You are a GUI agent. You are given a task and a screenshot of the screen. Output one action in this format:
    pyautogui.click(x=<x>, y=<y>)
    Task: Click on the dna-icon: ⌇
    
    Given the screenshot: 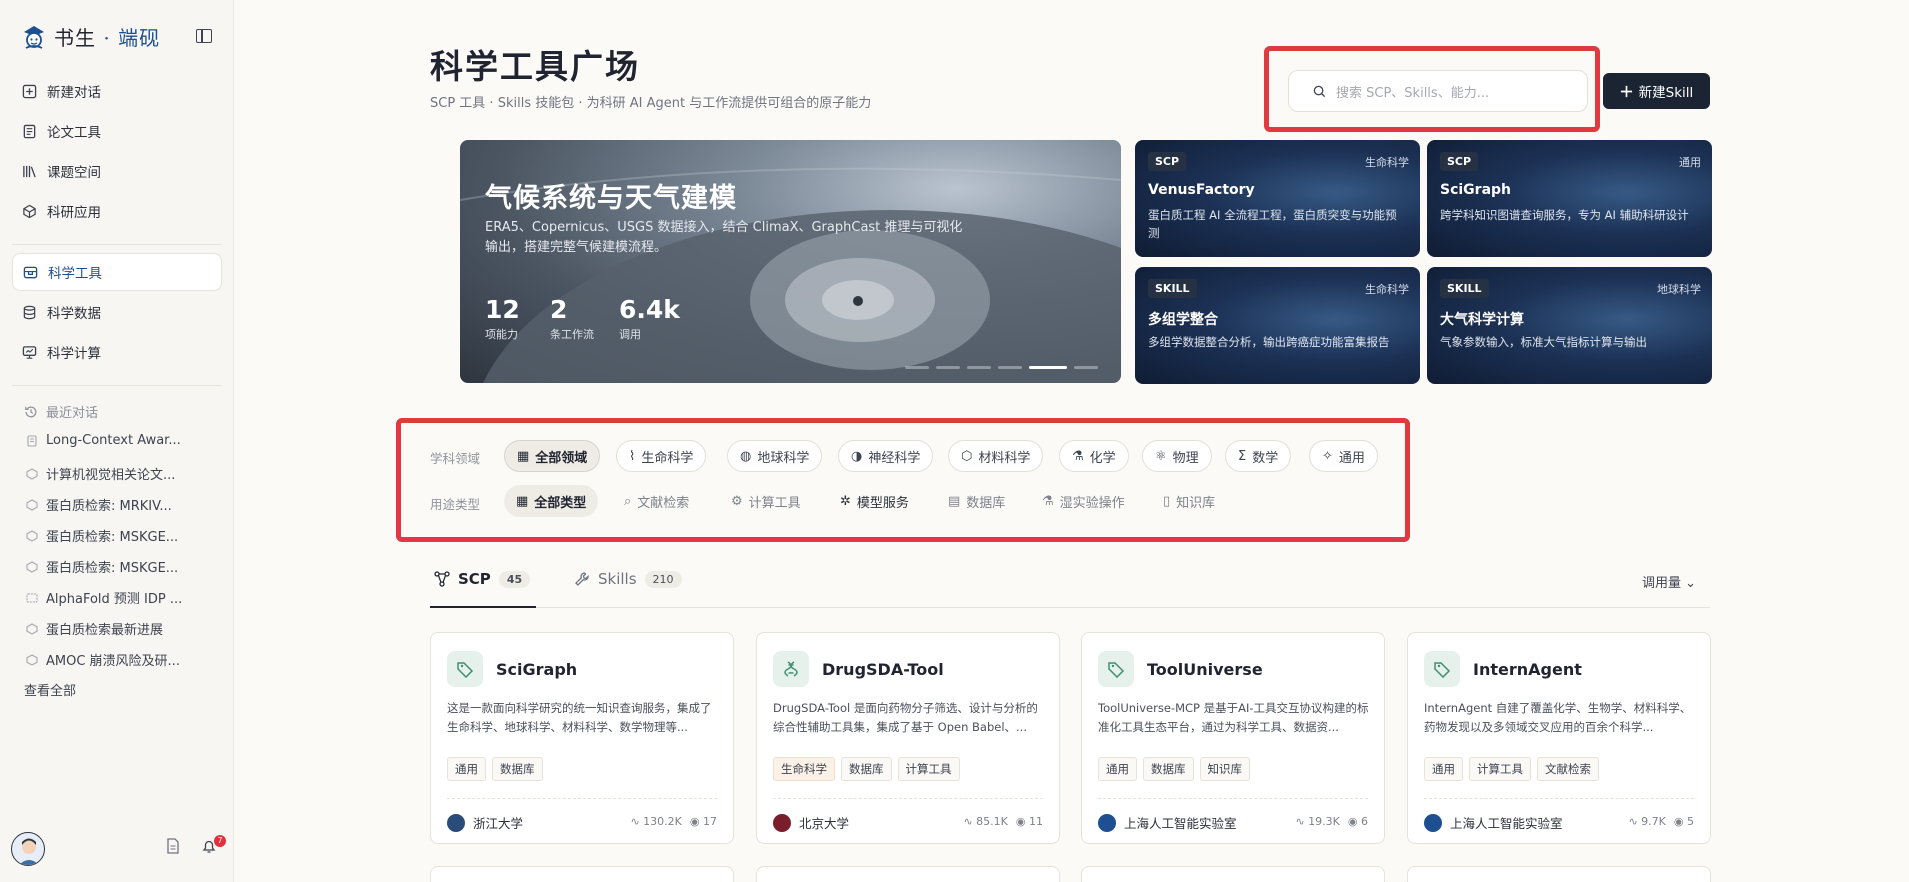 What is the action you would take?
    pyautogui.click(x=632, y=456)
    